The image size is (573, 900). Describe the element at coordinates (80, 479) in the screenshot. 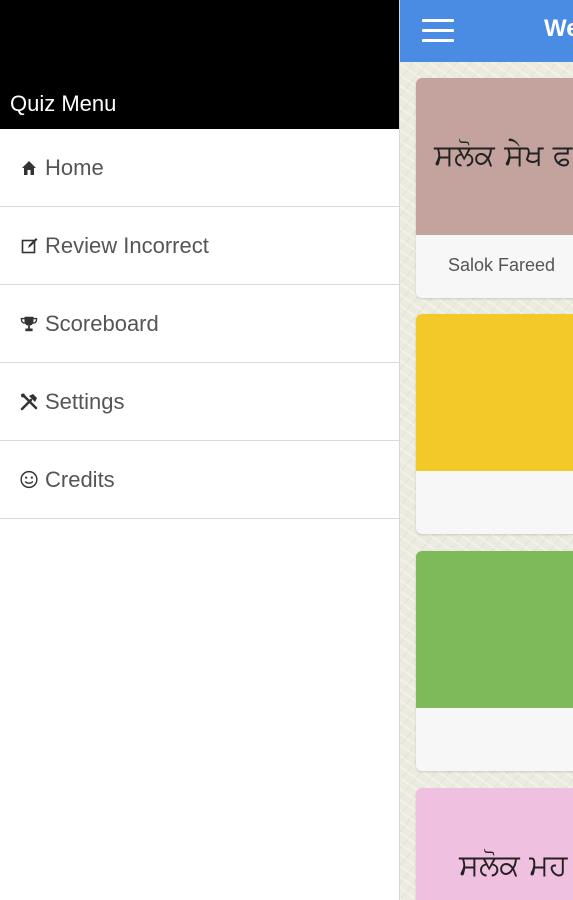

I see `menu-item-label: Credits` at that location.